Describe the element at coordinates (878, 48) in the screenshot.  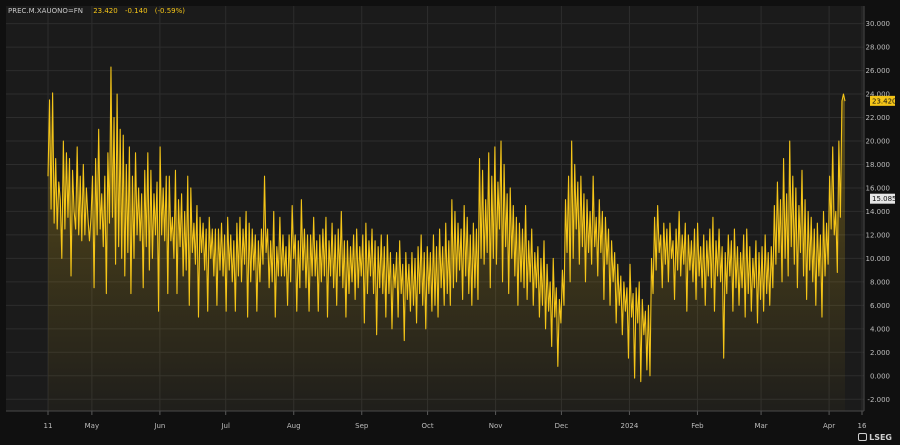
I see `y-tick-label: 28.000` at that location.